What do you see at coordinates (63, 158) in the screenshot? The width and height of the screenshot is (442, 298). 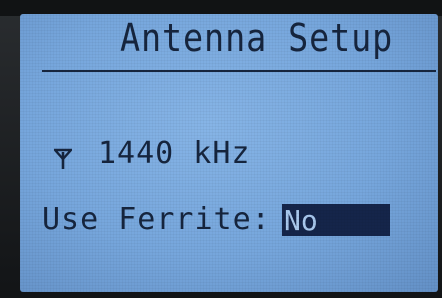 I see `antenna-icon` at bounding box center [63, 158].